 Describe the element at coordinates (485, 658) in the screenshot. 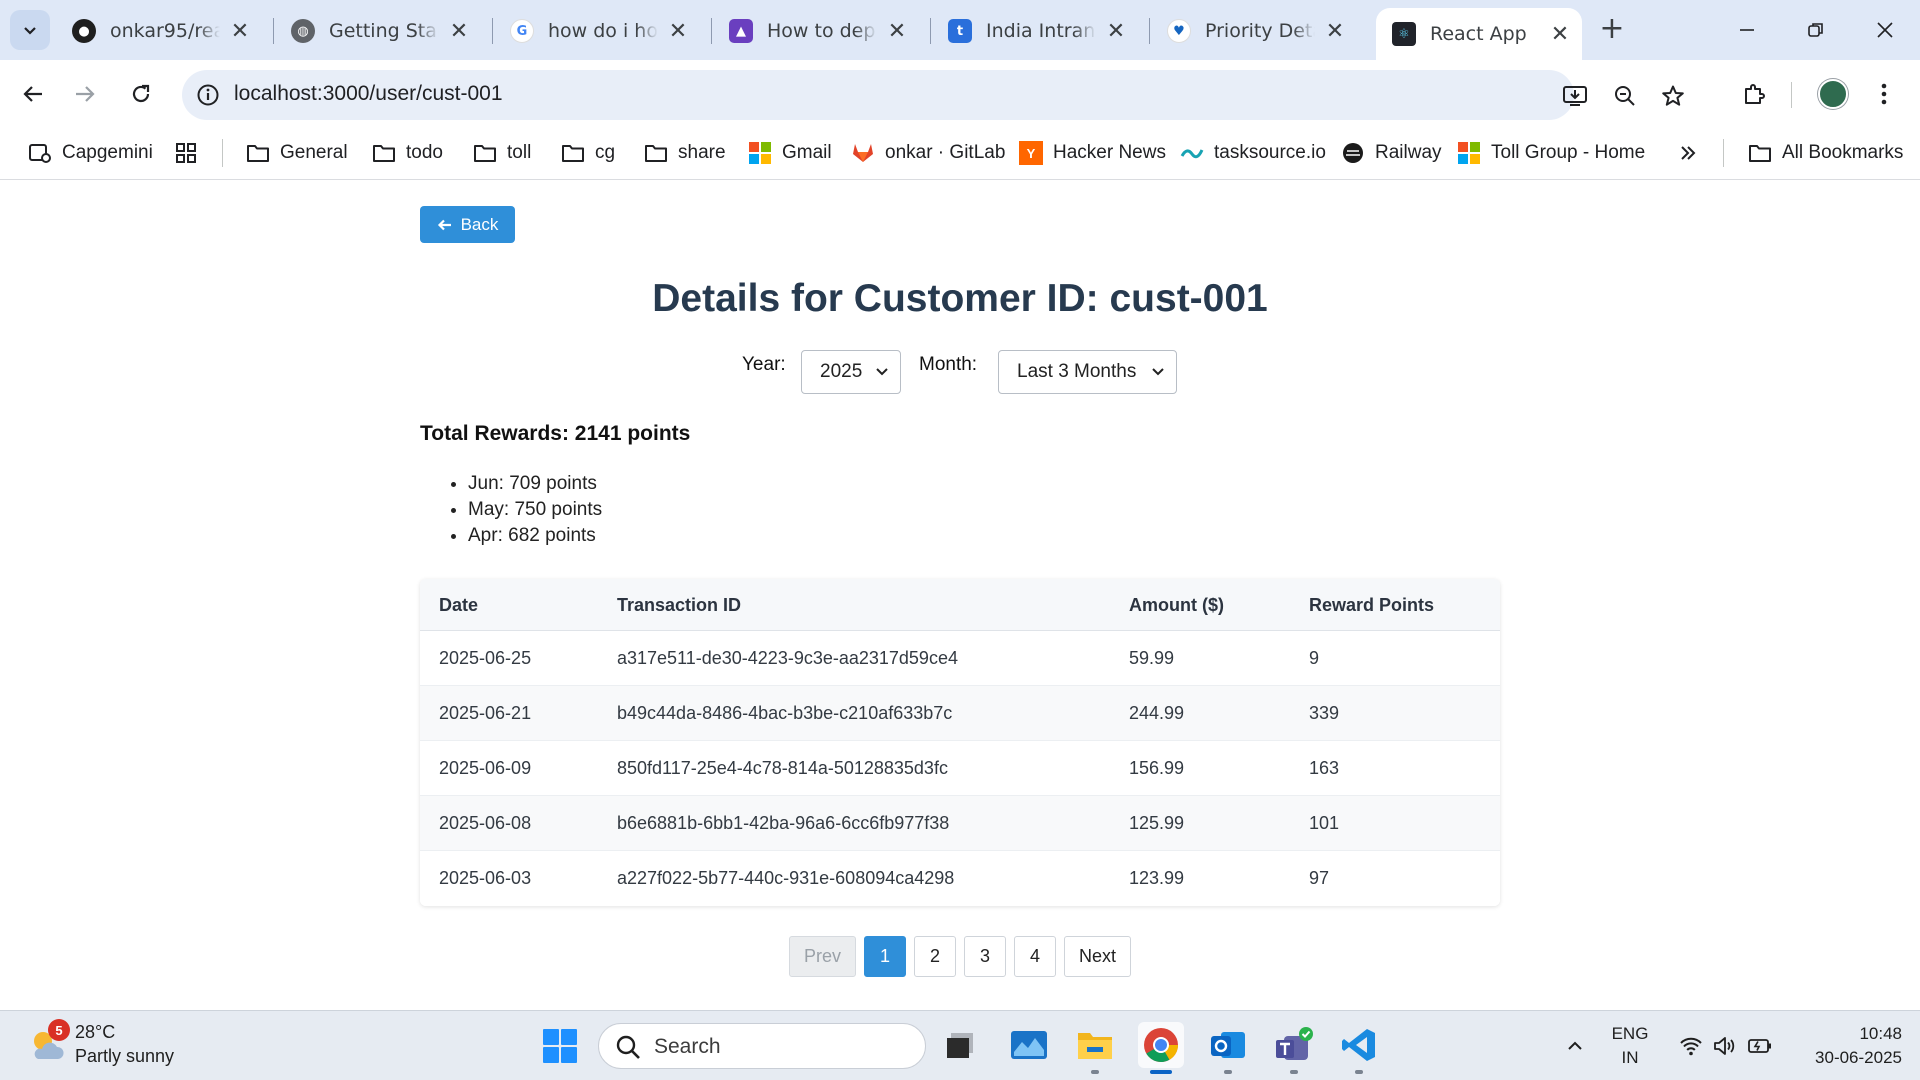

I see `cell-date: 2025-06-25` at that location.